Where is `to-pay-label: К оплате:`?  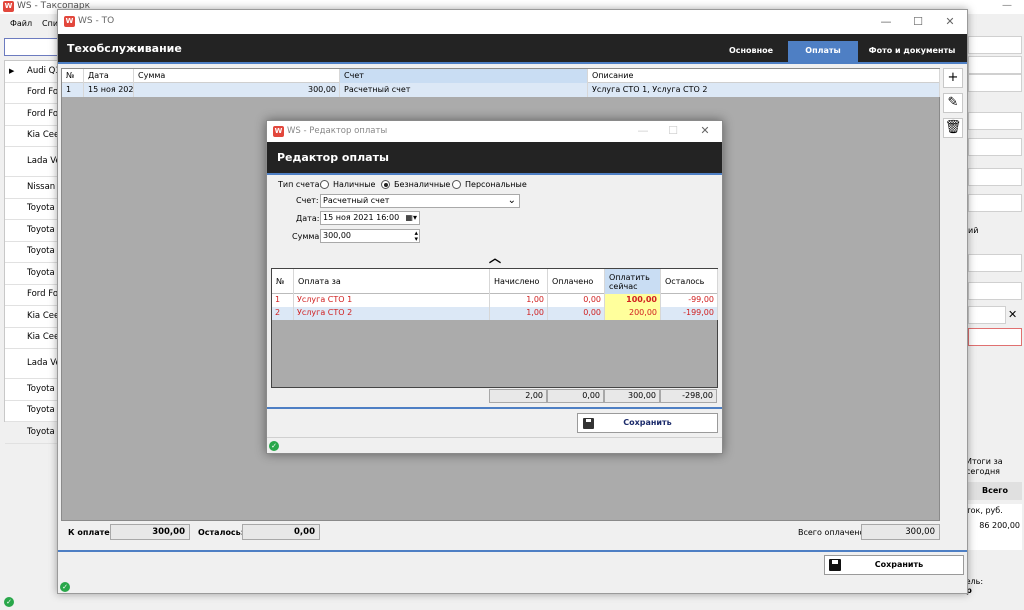 to-pay-label: К оплате: is located at coordinates (90, 532).